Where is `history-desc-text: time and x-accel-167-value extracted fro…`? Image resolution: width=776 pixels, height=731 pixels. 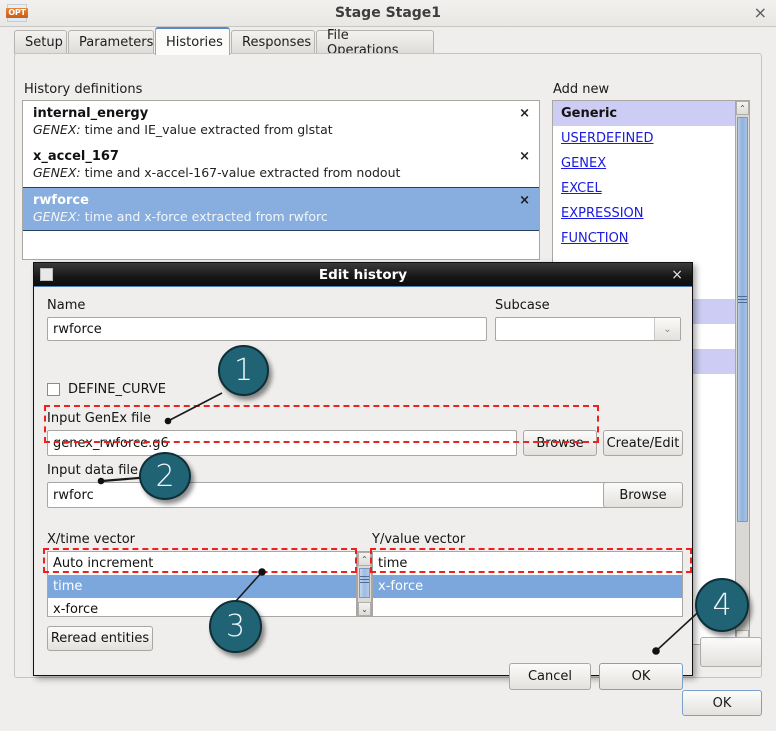 history-desc-text: time and x-accel-167-value extracted fro… is located at coordinates (240, 172).